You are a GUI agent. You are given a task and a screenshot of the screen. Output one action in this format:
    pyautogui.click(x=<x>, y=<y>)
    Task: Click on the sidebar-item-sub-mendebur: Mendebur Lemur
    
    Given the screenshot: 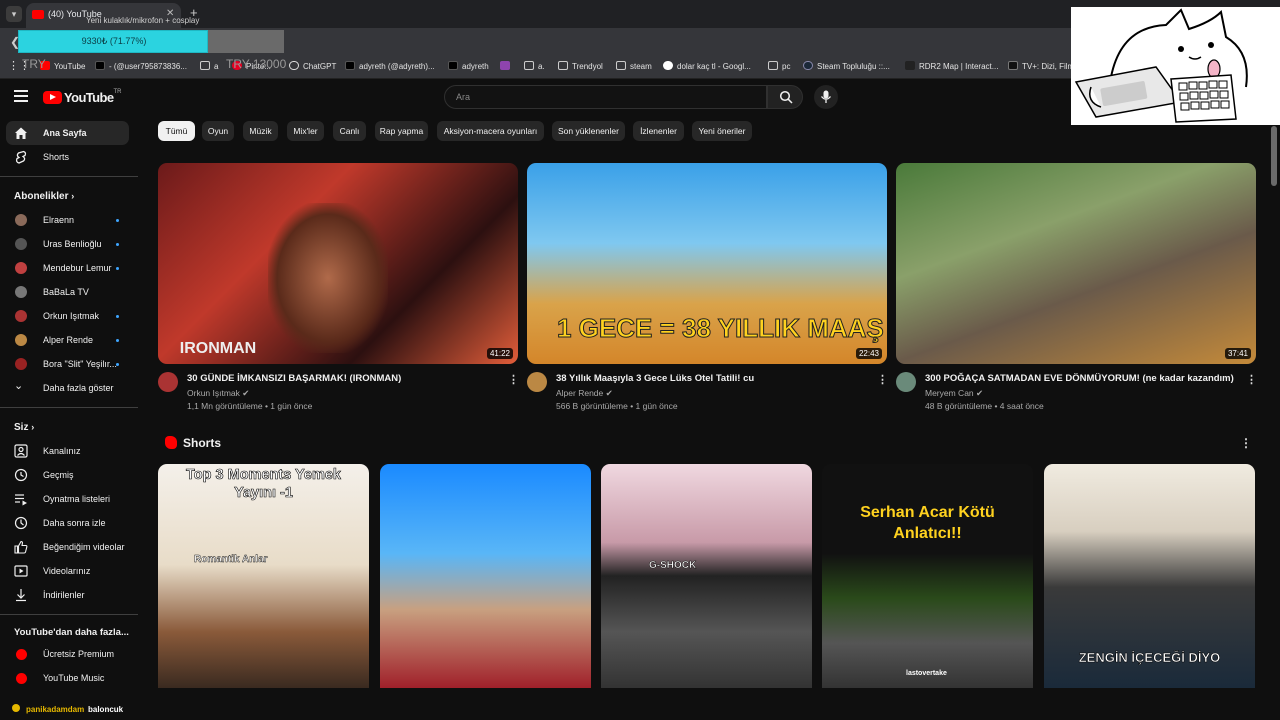 What is the action you would take?
    pyautogui.click(x=69, y=268)
    